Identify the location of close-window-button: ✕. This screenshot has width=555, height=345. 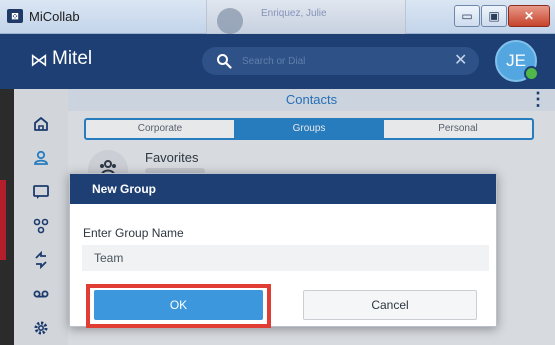
(529, 16).